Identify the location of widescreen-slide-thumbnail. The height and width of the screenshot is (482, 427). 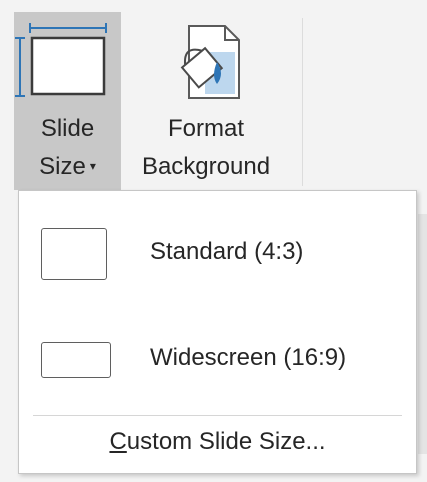
(76, 360).